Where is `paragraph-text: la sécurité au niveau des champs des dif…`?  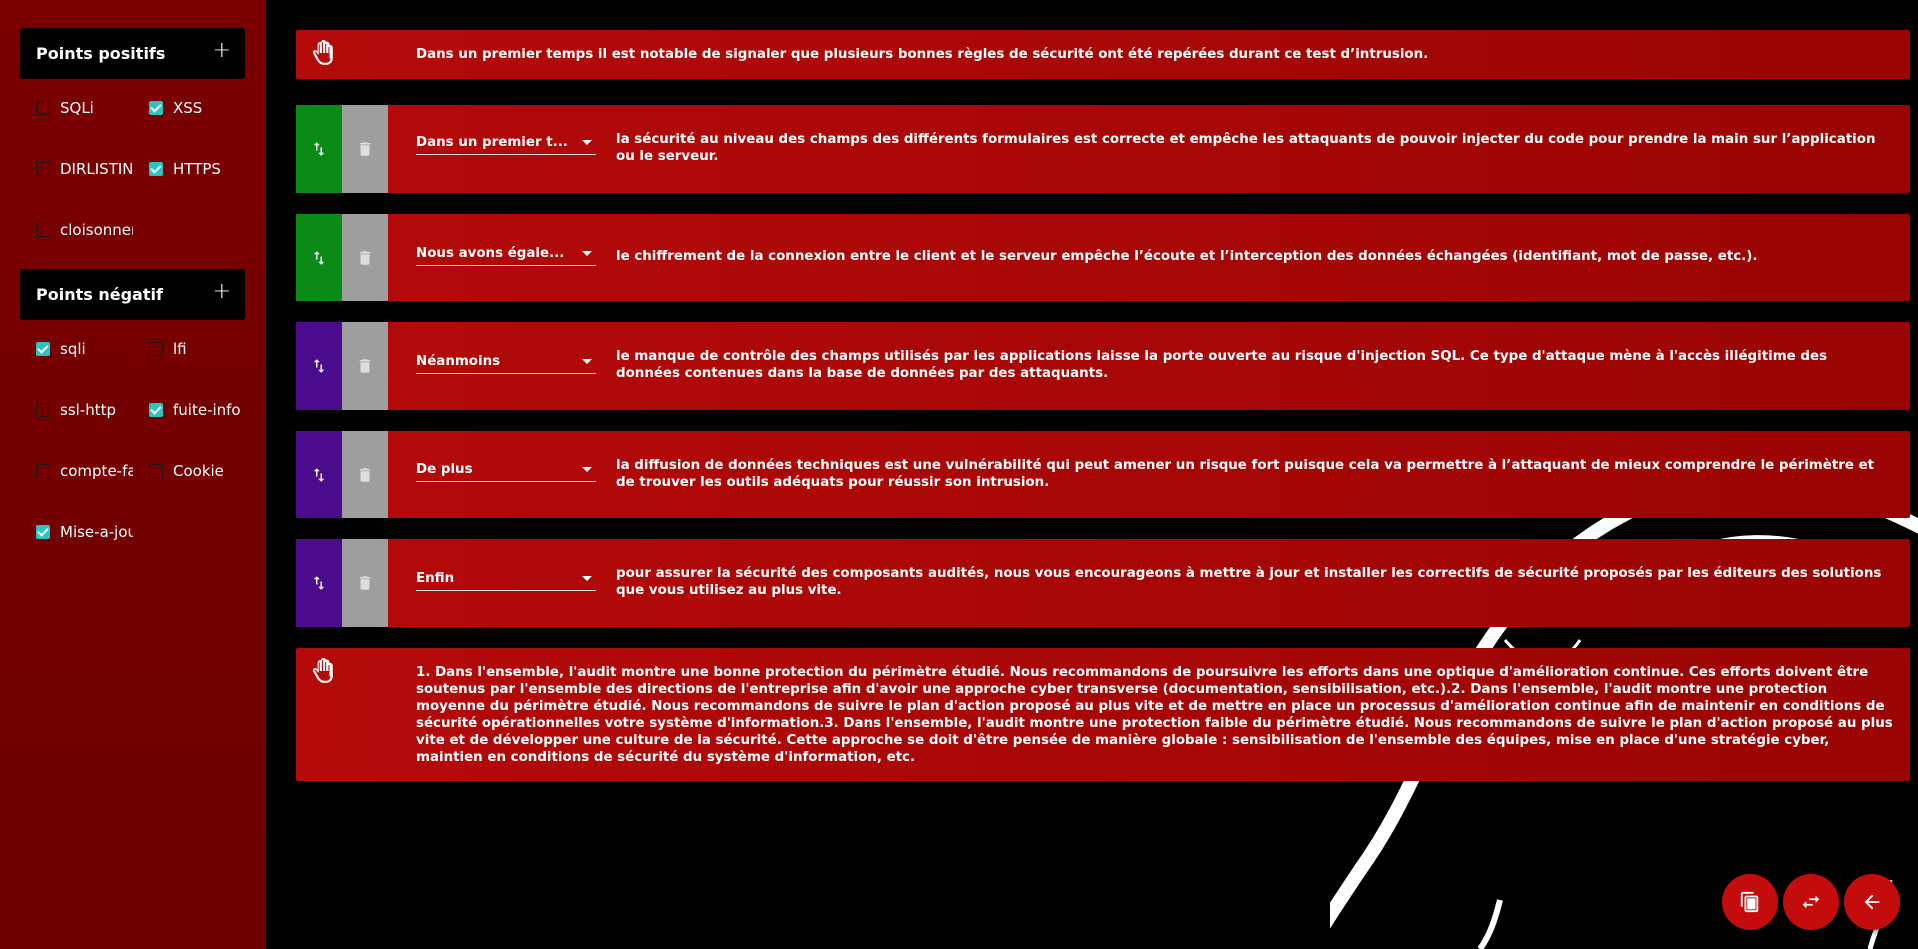 paragraph-text: la sécurité au niveau des champs des dif… is located at coordinates (1246, 148).